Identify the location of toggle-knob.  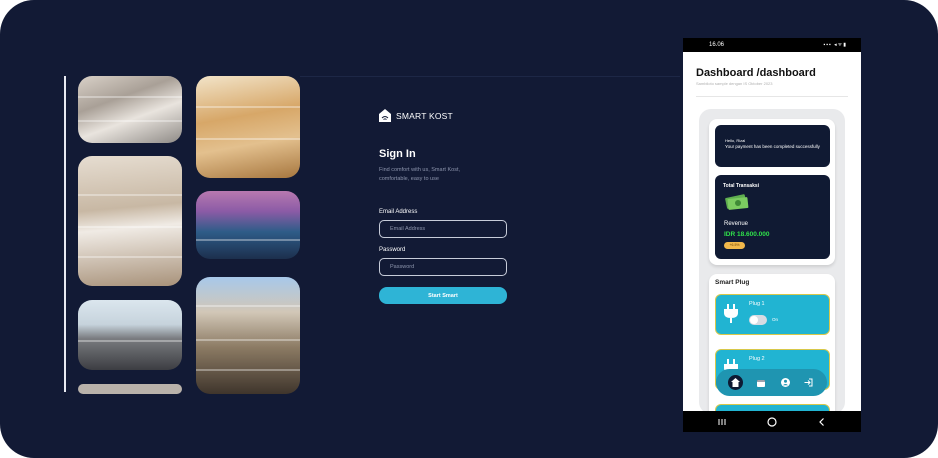
(754, 320).